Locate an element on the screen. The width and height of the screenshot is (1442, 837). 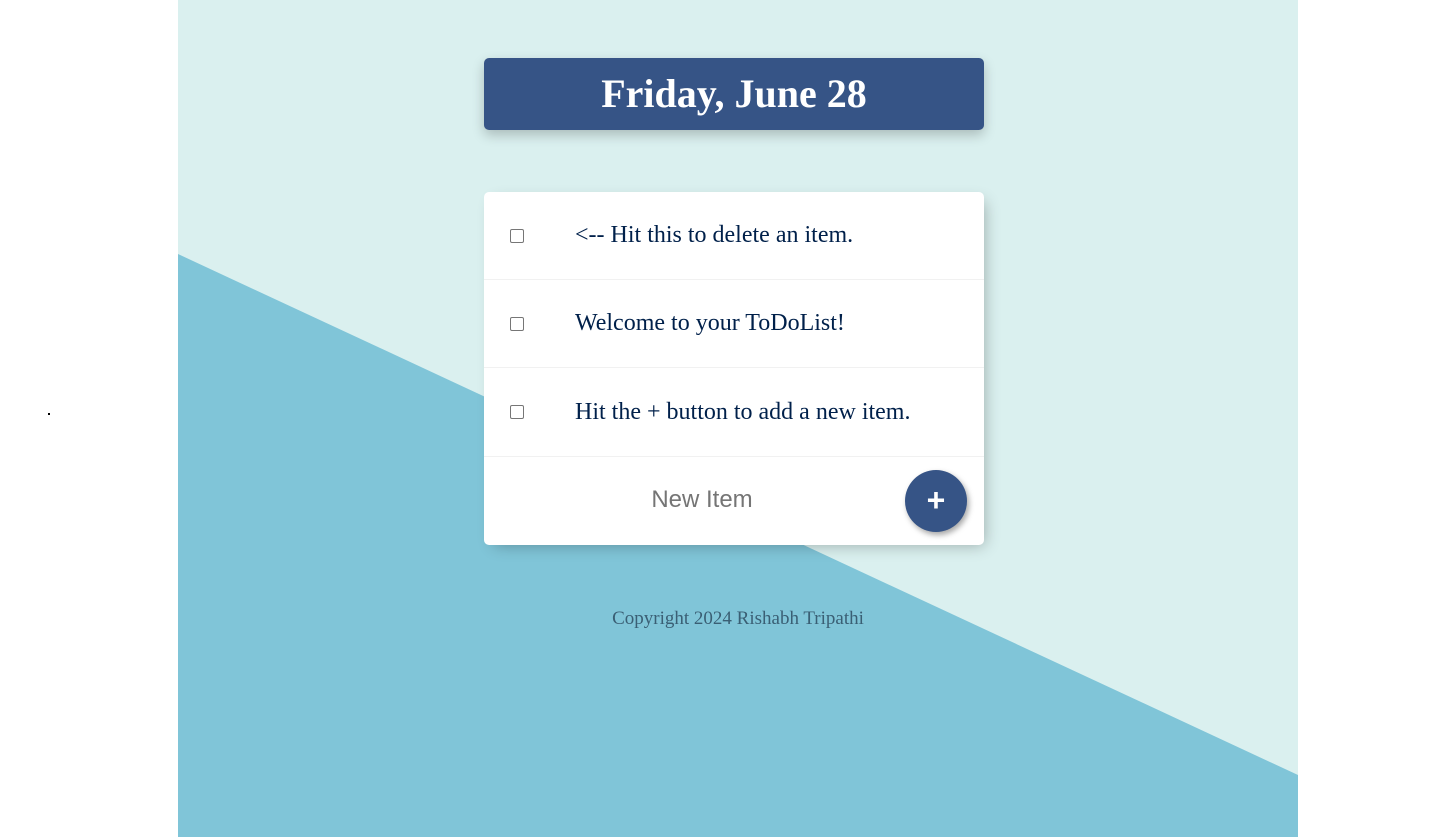
todo-item-text: Hit the + button to add a new item. is located at coordinates (743, 411).